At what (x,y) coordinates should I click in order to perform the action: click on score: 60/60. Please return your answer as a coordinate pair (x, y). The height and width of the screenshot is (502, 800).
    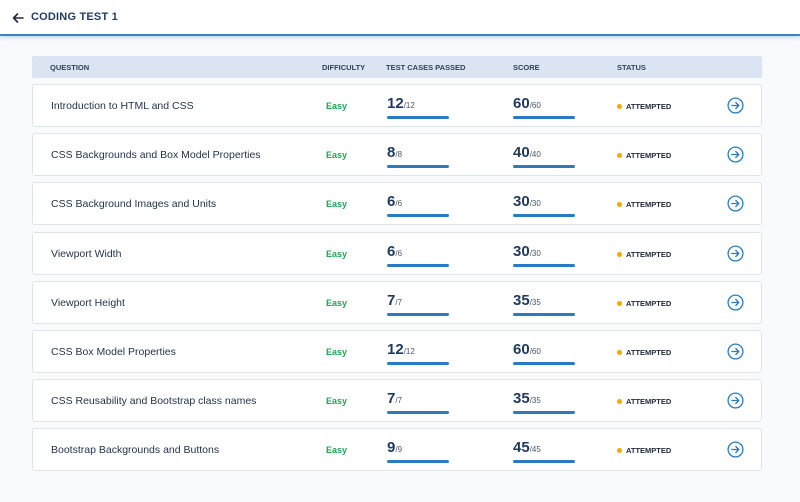
    Looking at the image, I should click on (544, 107).